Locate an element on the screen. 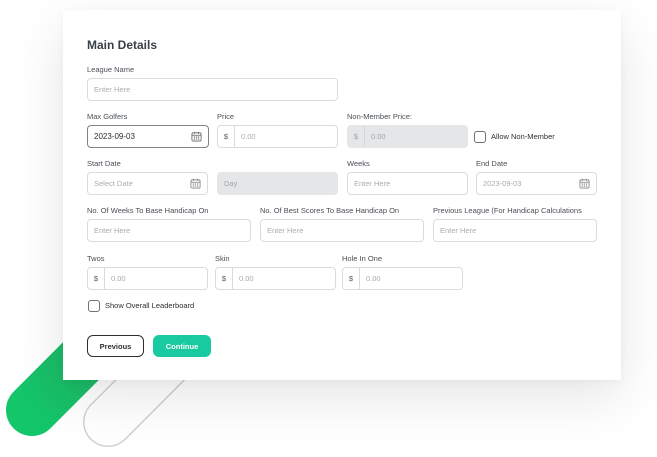  weeks-handicap-label: No. Of Weeks To Base Handicap On is located at coordinates (148, 210).